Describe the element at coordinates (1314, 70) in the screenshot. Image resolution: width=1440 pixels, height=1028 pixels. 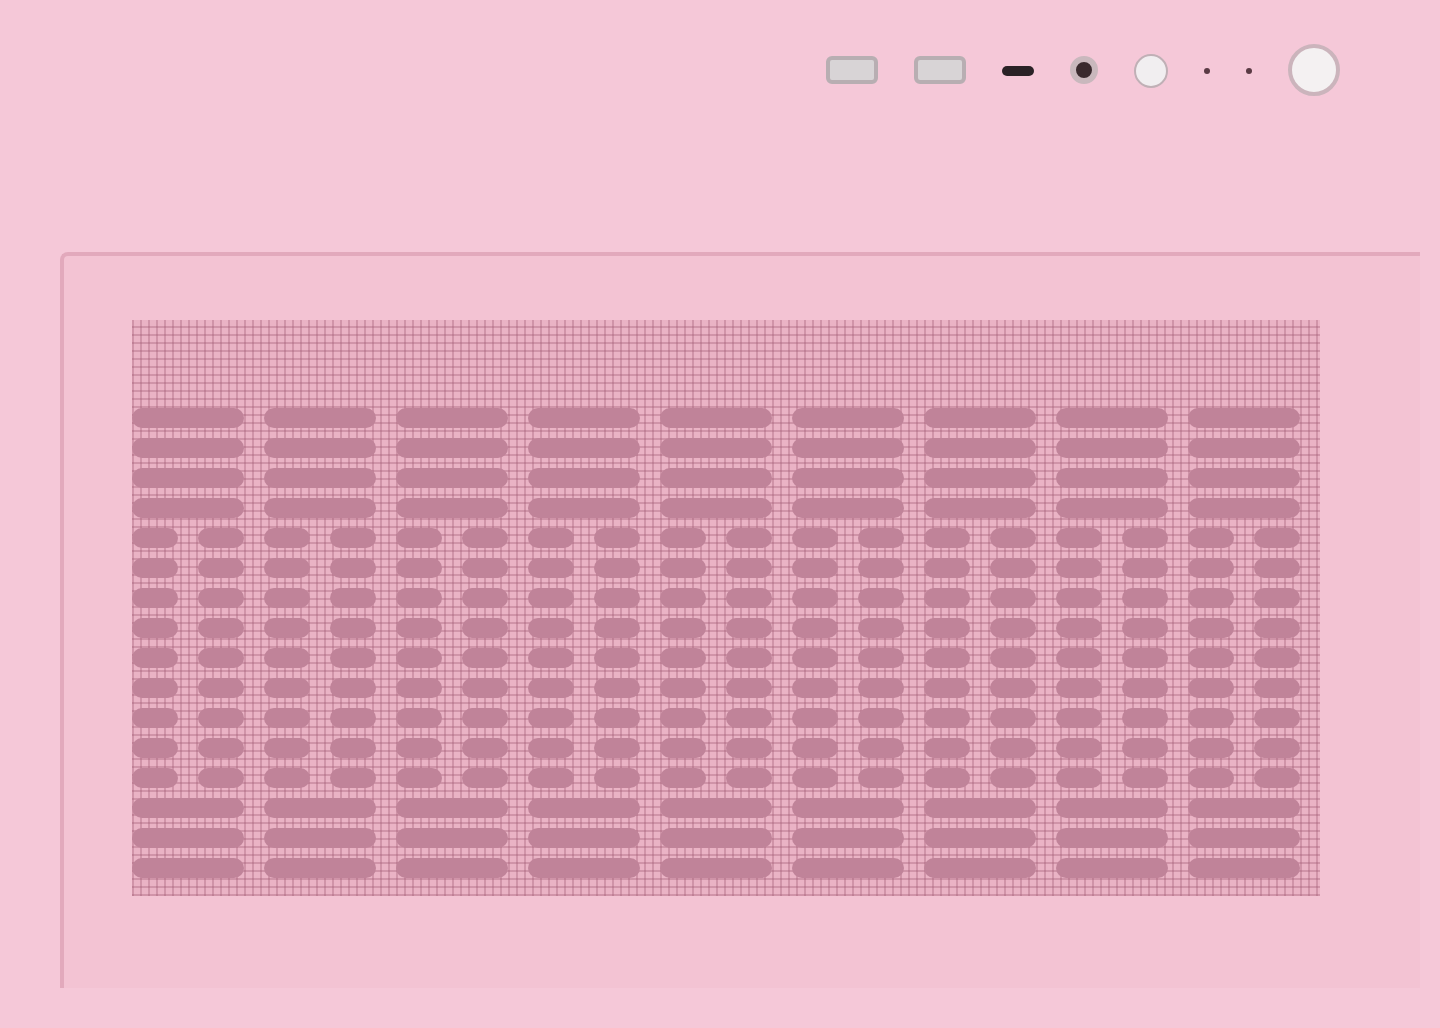
I see `power-button` at that location.